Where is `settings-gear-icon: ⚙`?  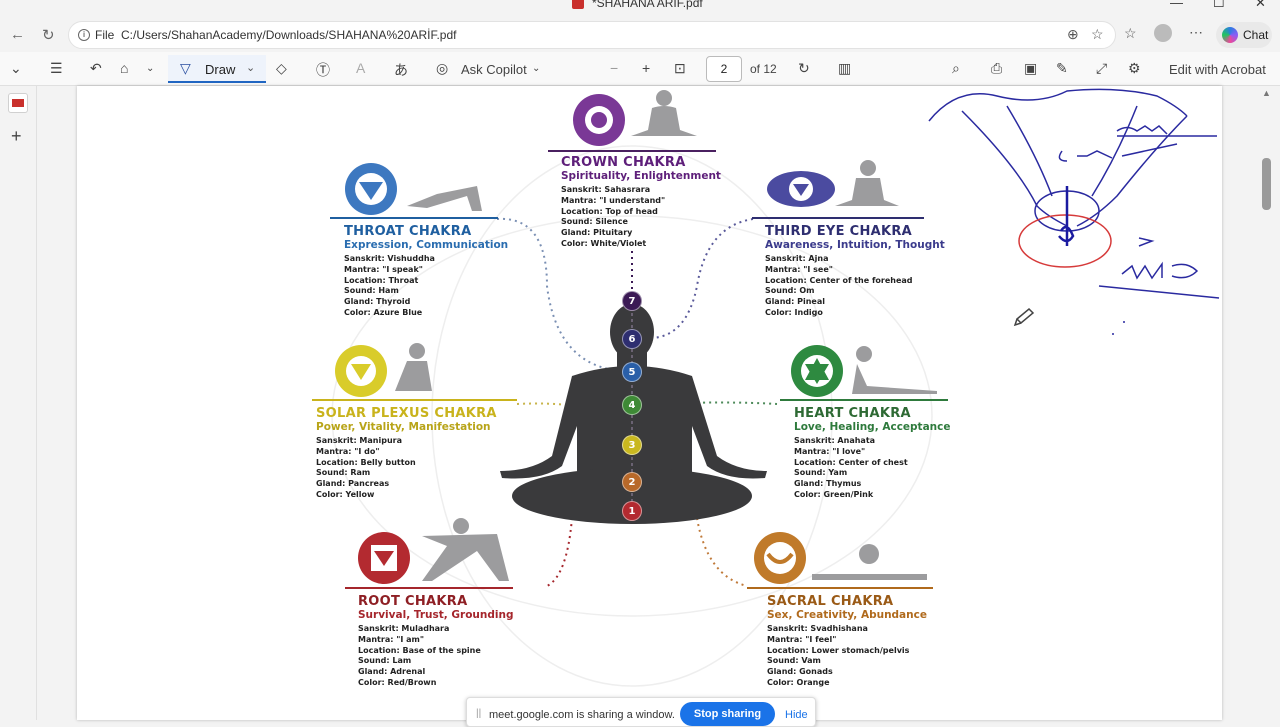 settings-gear-icon: ⚙ is located at coordinates (1134, 68).